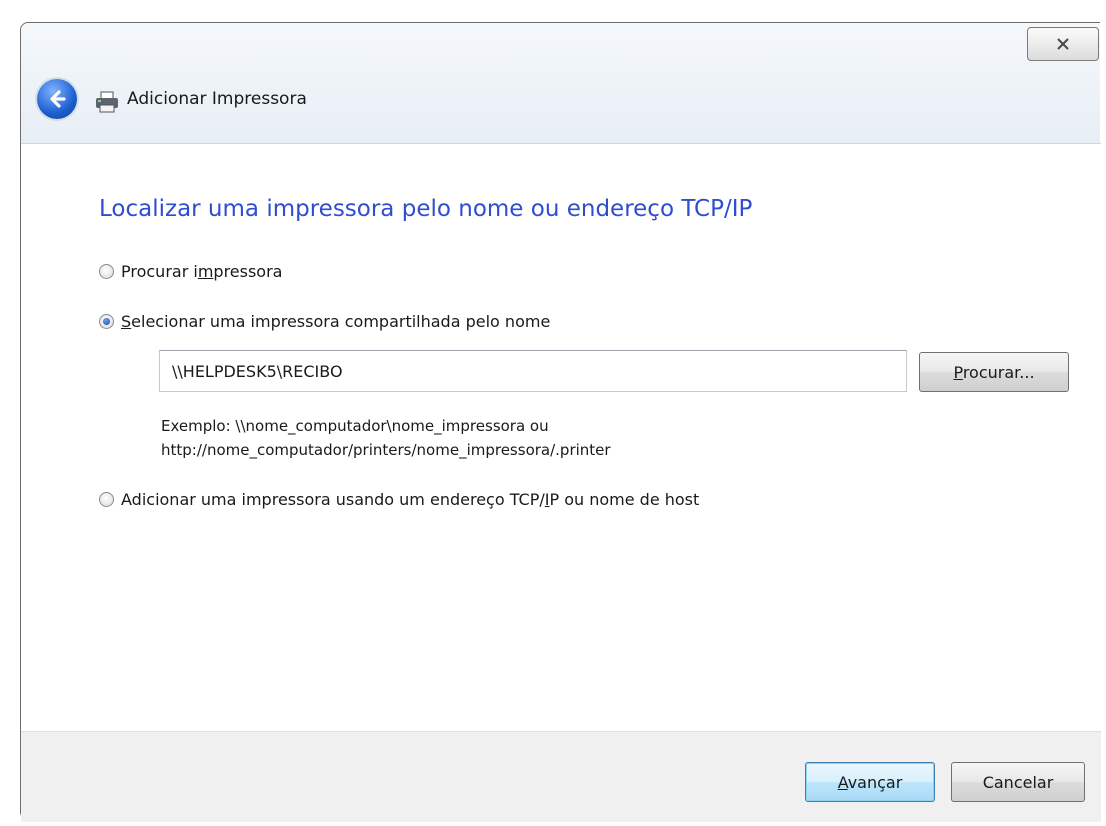 This screenshot has height=826, width=1106. Describe the element at coordinates (202, 271) in the screenshot. I see `radio-label-browse: Procurar impressora` at that location.